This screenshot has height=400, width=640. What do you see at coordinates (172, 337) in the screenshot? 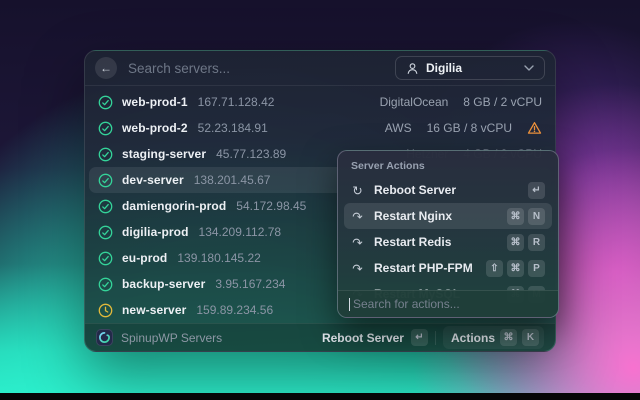
I see `app-name: SpinupWP Servers` at bounding box center [172, 337].